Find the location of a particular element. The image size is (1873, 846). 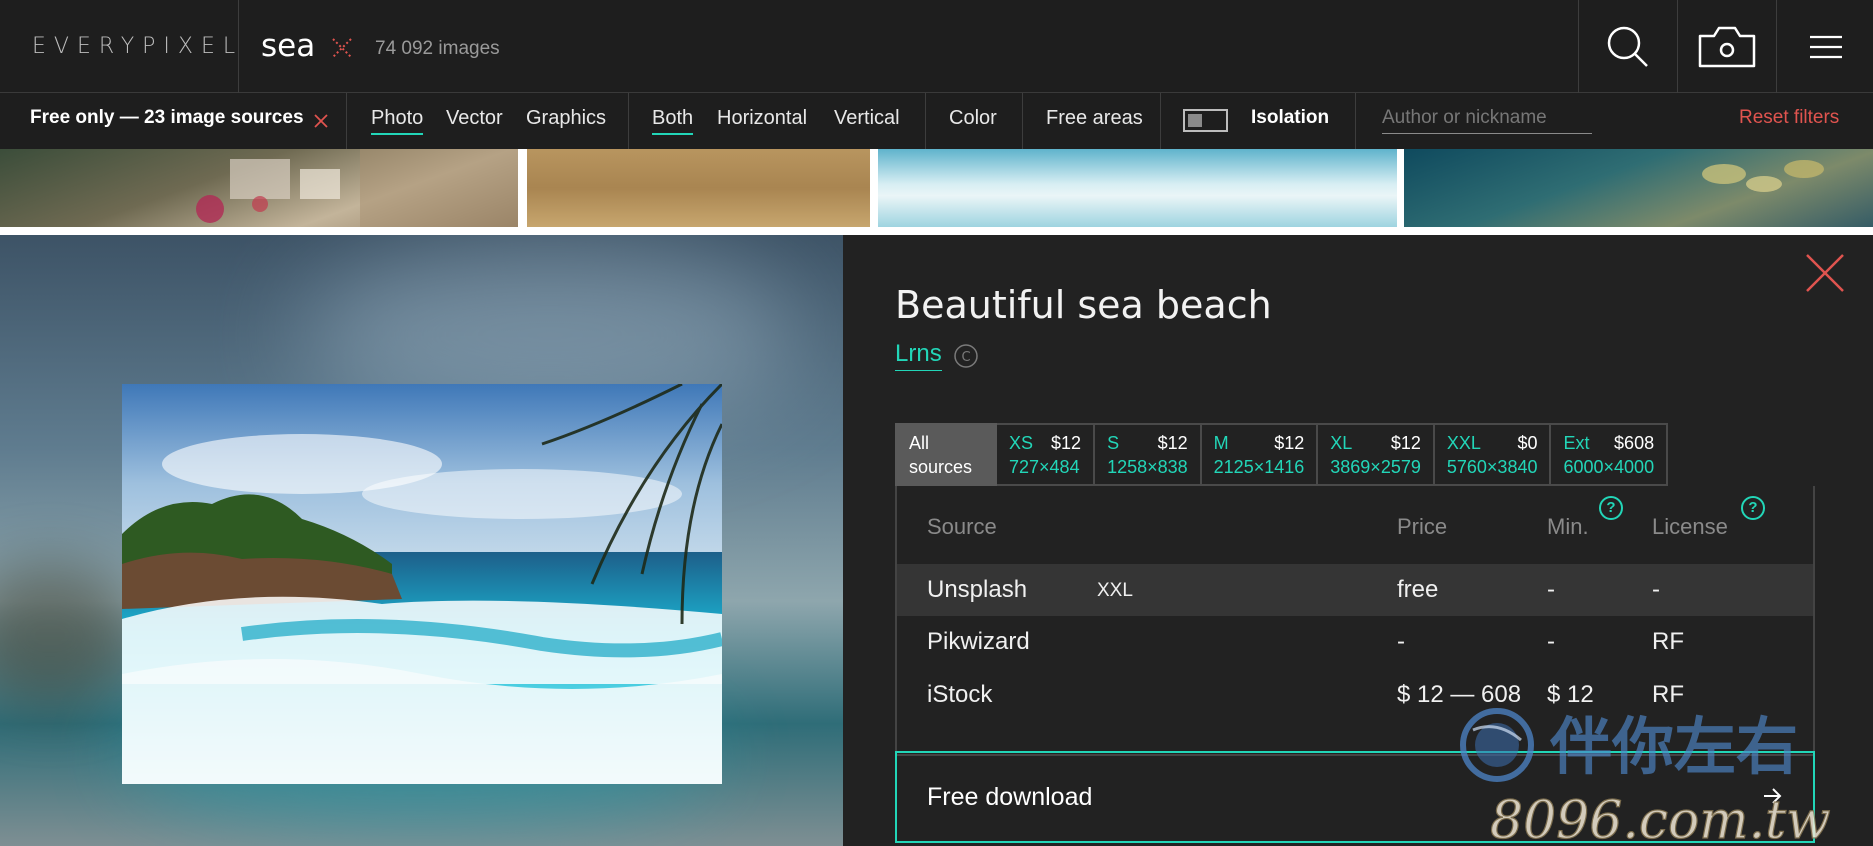

size-tab-xxl: XXL $0 5760×3840 is located at coordinates (1493, 454).